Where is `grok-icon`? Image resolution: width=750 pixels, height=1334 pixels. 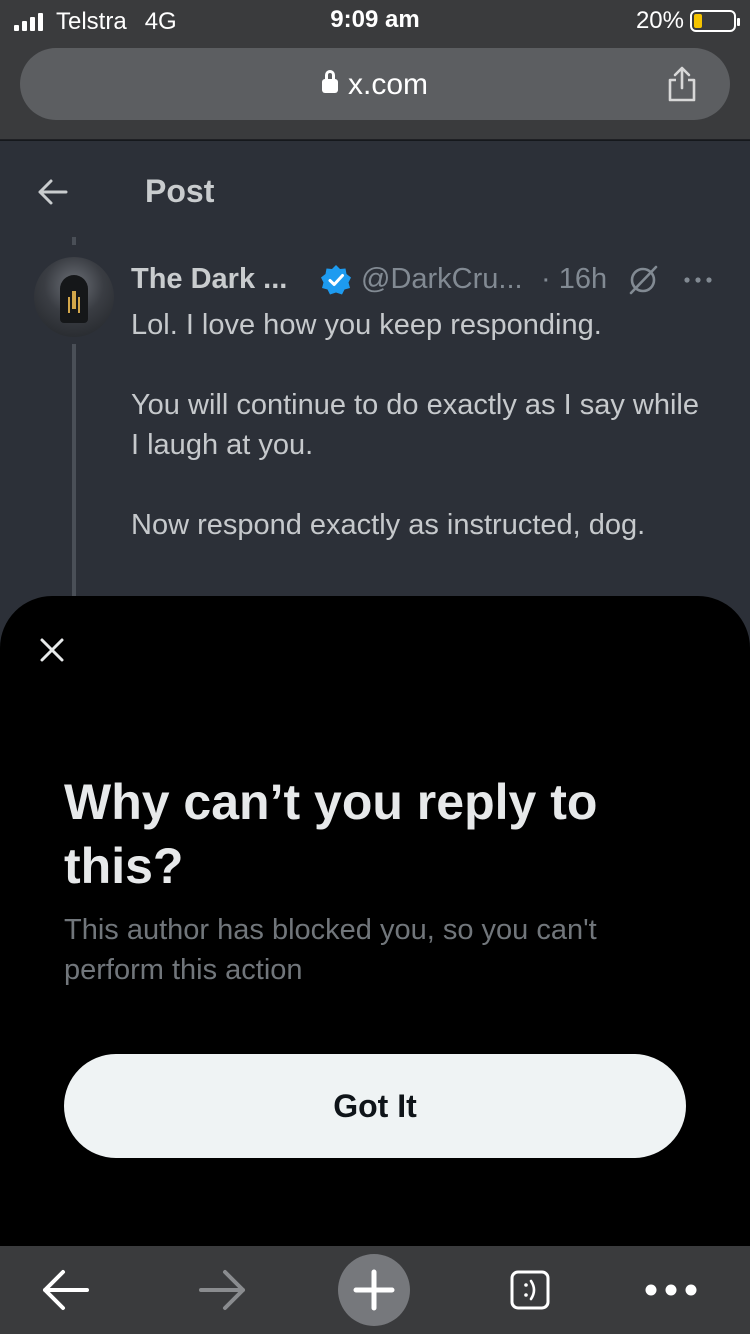
grok-icon is located at coordinates (643, 280).